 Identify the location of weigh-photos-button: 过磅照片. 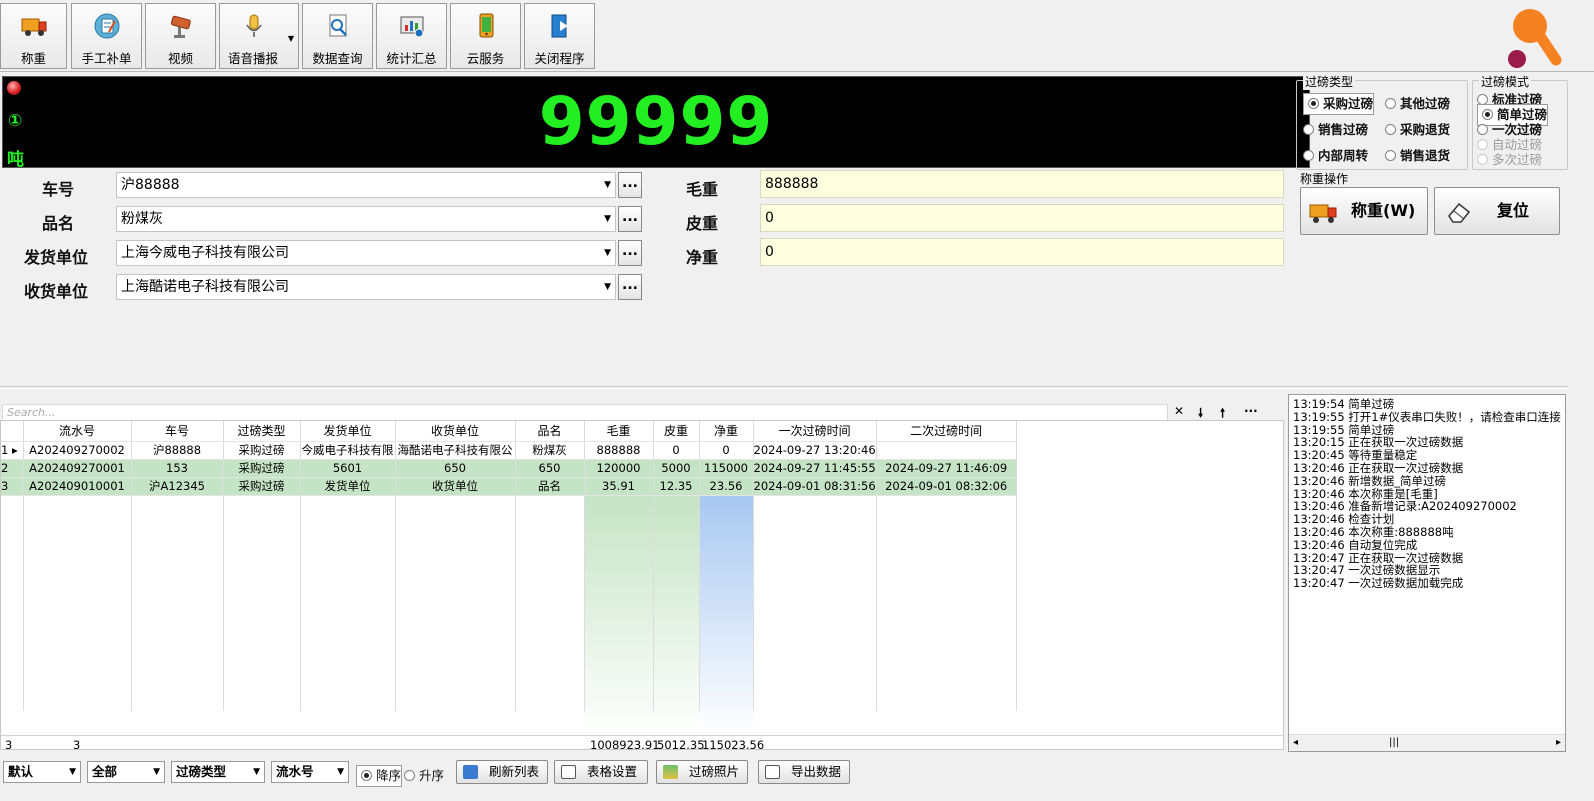
(702, 772).